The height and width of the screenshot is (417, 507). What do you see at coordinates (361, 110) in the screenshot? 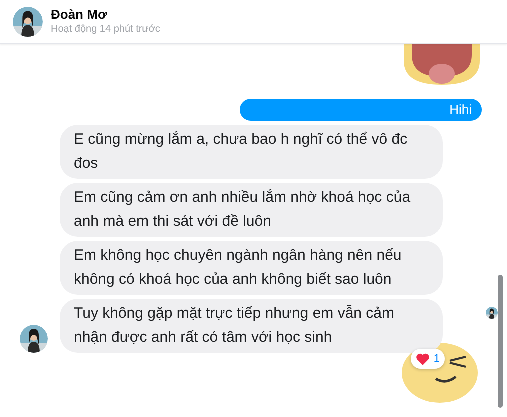
I see `sent-message: Hihi` at bounding box center [361, 110].